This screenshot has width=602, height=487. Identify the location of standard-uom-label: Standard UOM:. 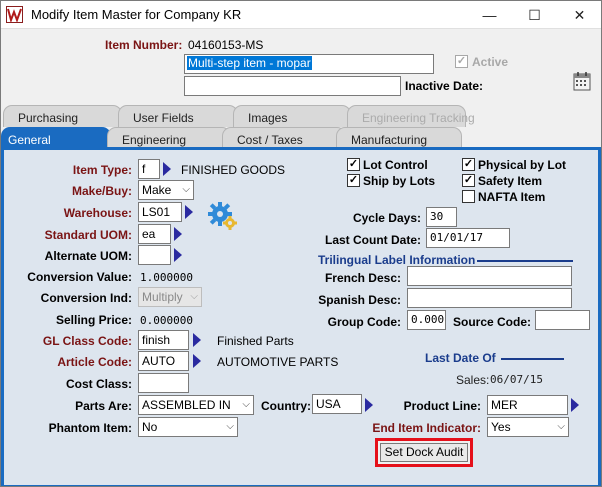
(88, 235).